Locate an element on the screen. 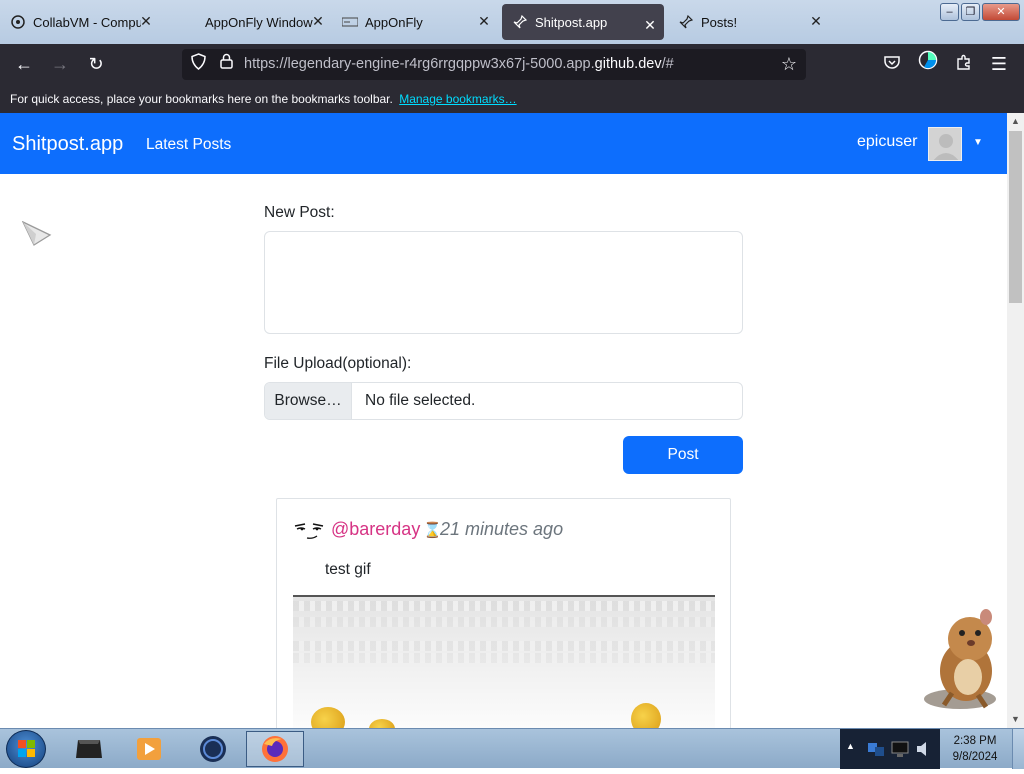  start-button is located at coordinates (26, 749).